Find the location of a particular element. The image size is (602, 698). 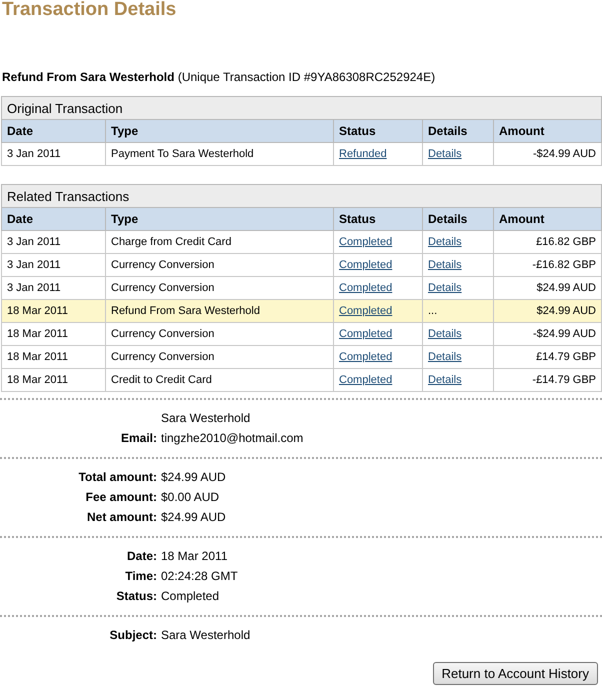

field-label: Total amount: is located at coordinates (117, 477).